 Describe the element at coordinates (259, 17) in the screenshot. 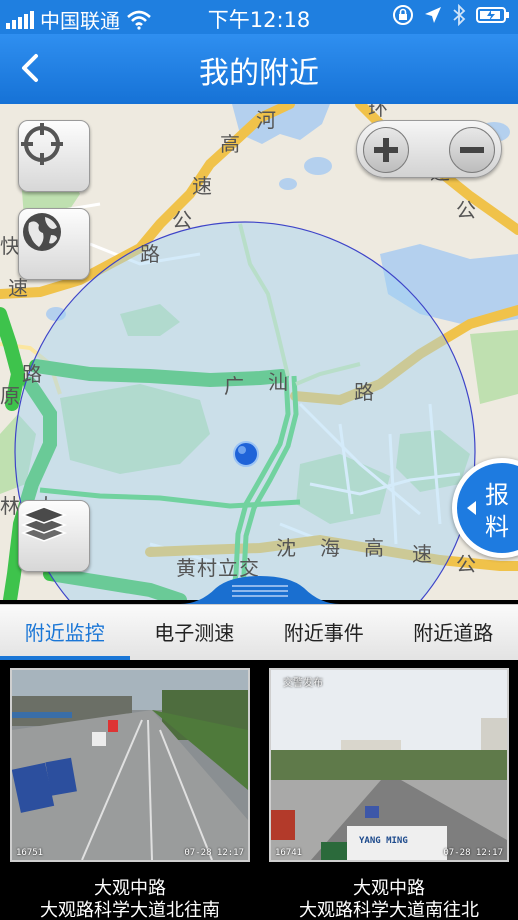

I see `status-bar: 中国联通 下午12:18` at that location.